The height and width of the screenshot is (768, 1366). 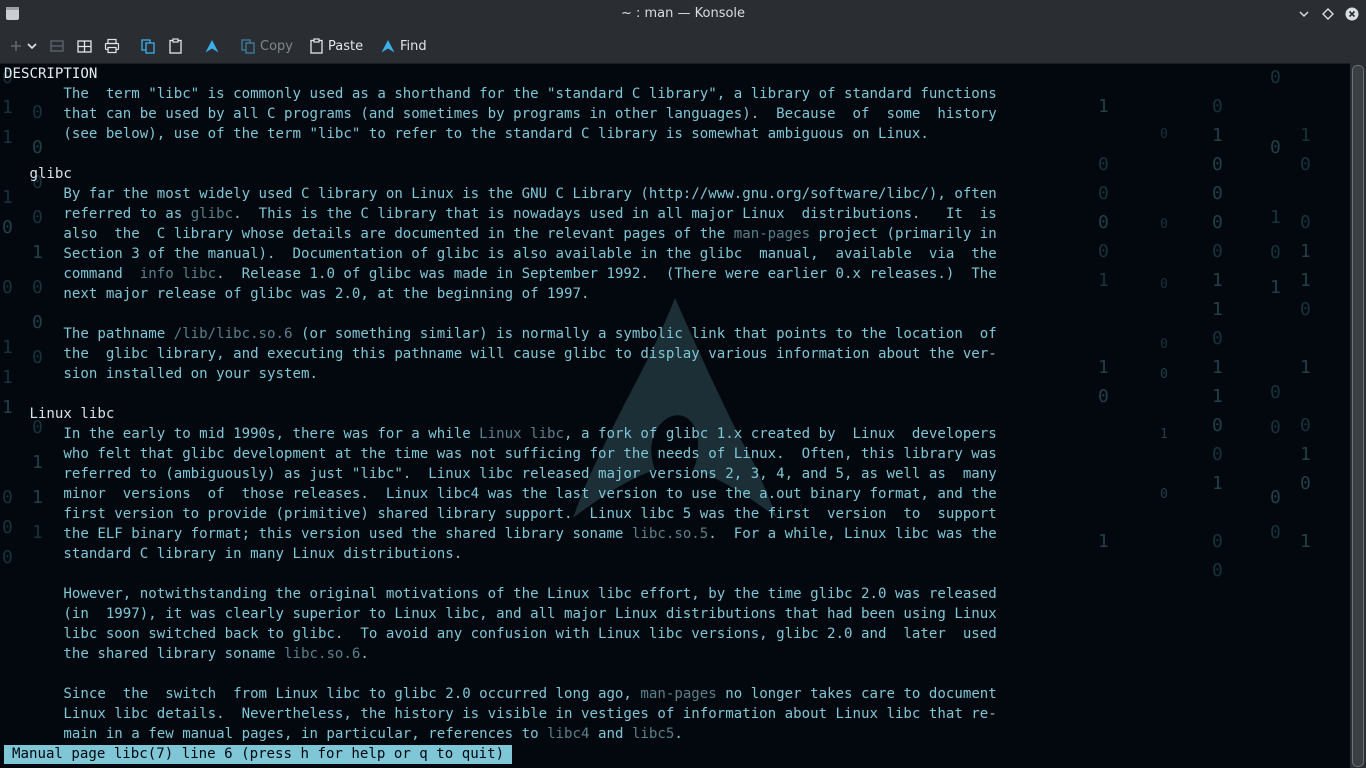 I want to click on split-view-icon, so click(x=57, y=46).